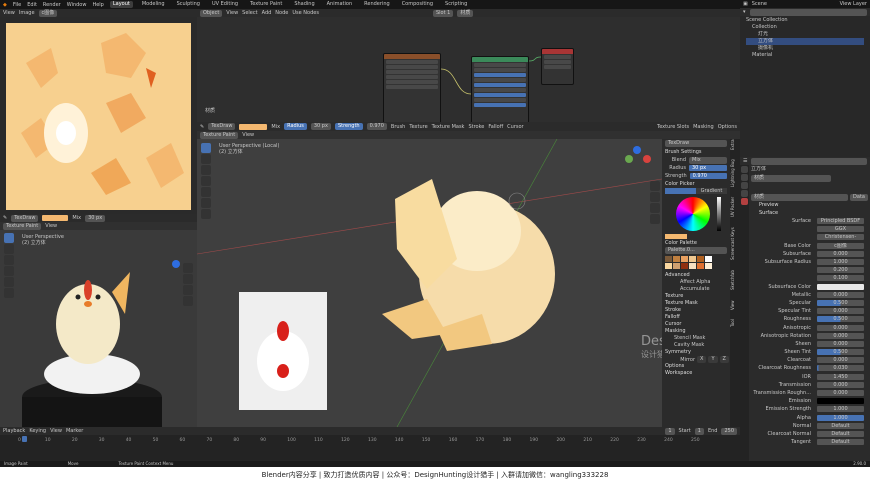 This screenshot has height=482, width=870. Describe the element at coordinates (840, 245) in the screenshot. I see `shader-input-value: c图像` at that location.